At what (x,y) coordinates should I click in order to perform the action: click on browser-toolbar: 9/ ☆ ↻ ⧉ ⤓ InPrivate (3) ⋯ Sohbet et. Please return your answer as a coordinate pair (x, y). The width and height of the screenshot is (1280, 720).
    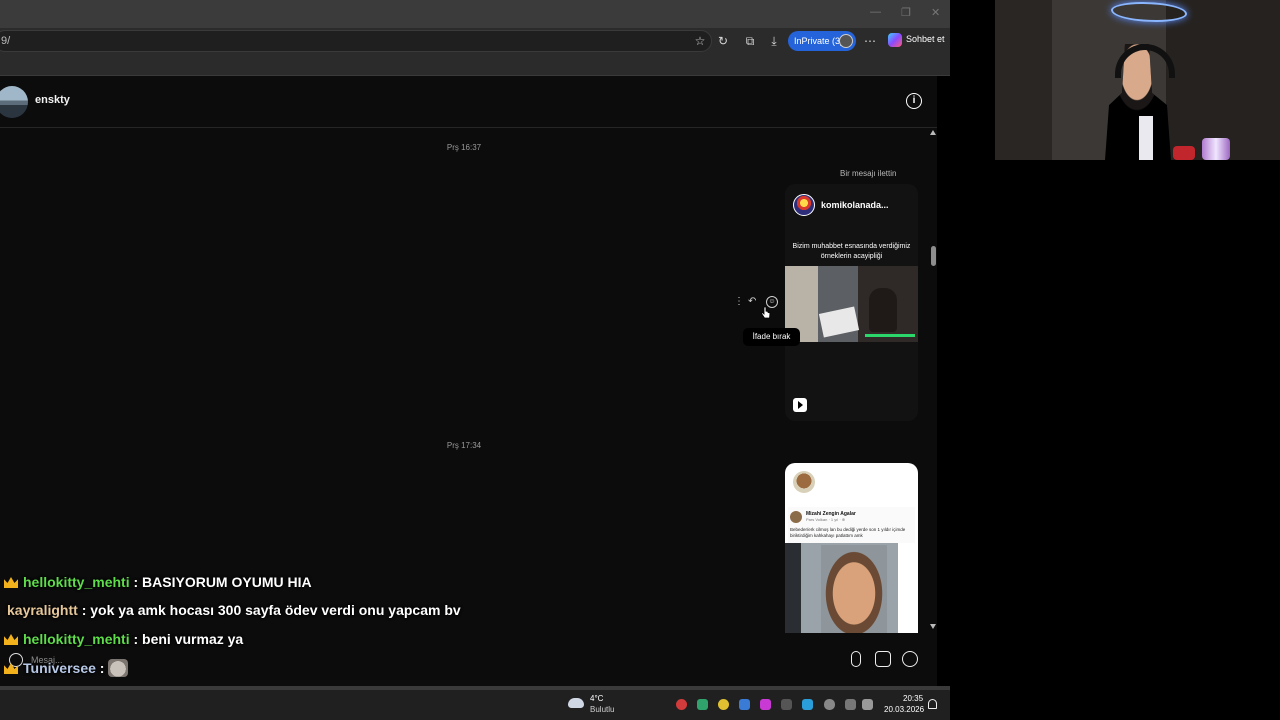
    Looking at the image, I should click on (475, 41).